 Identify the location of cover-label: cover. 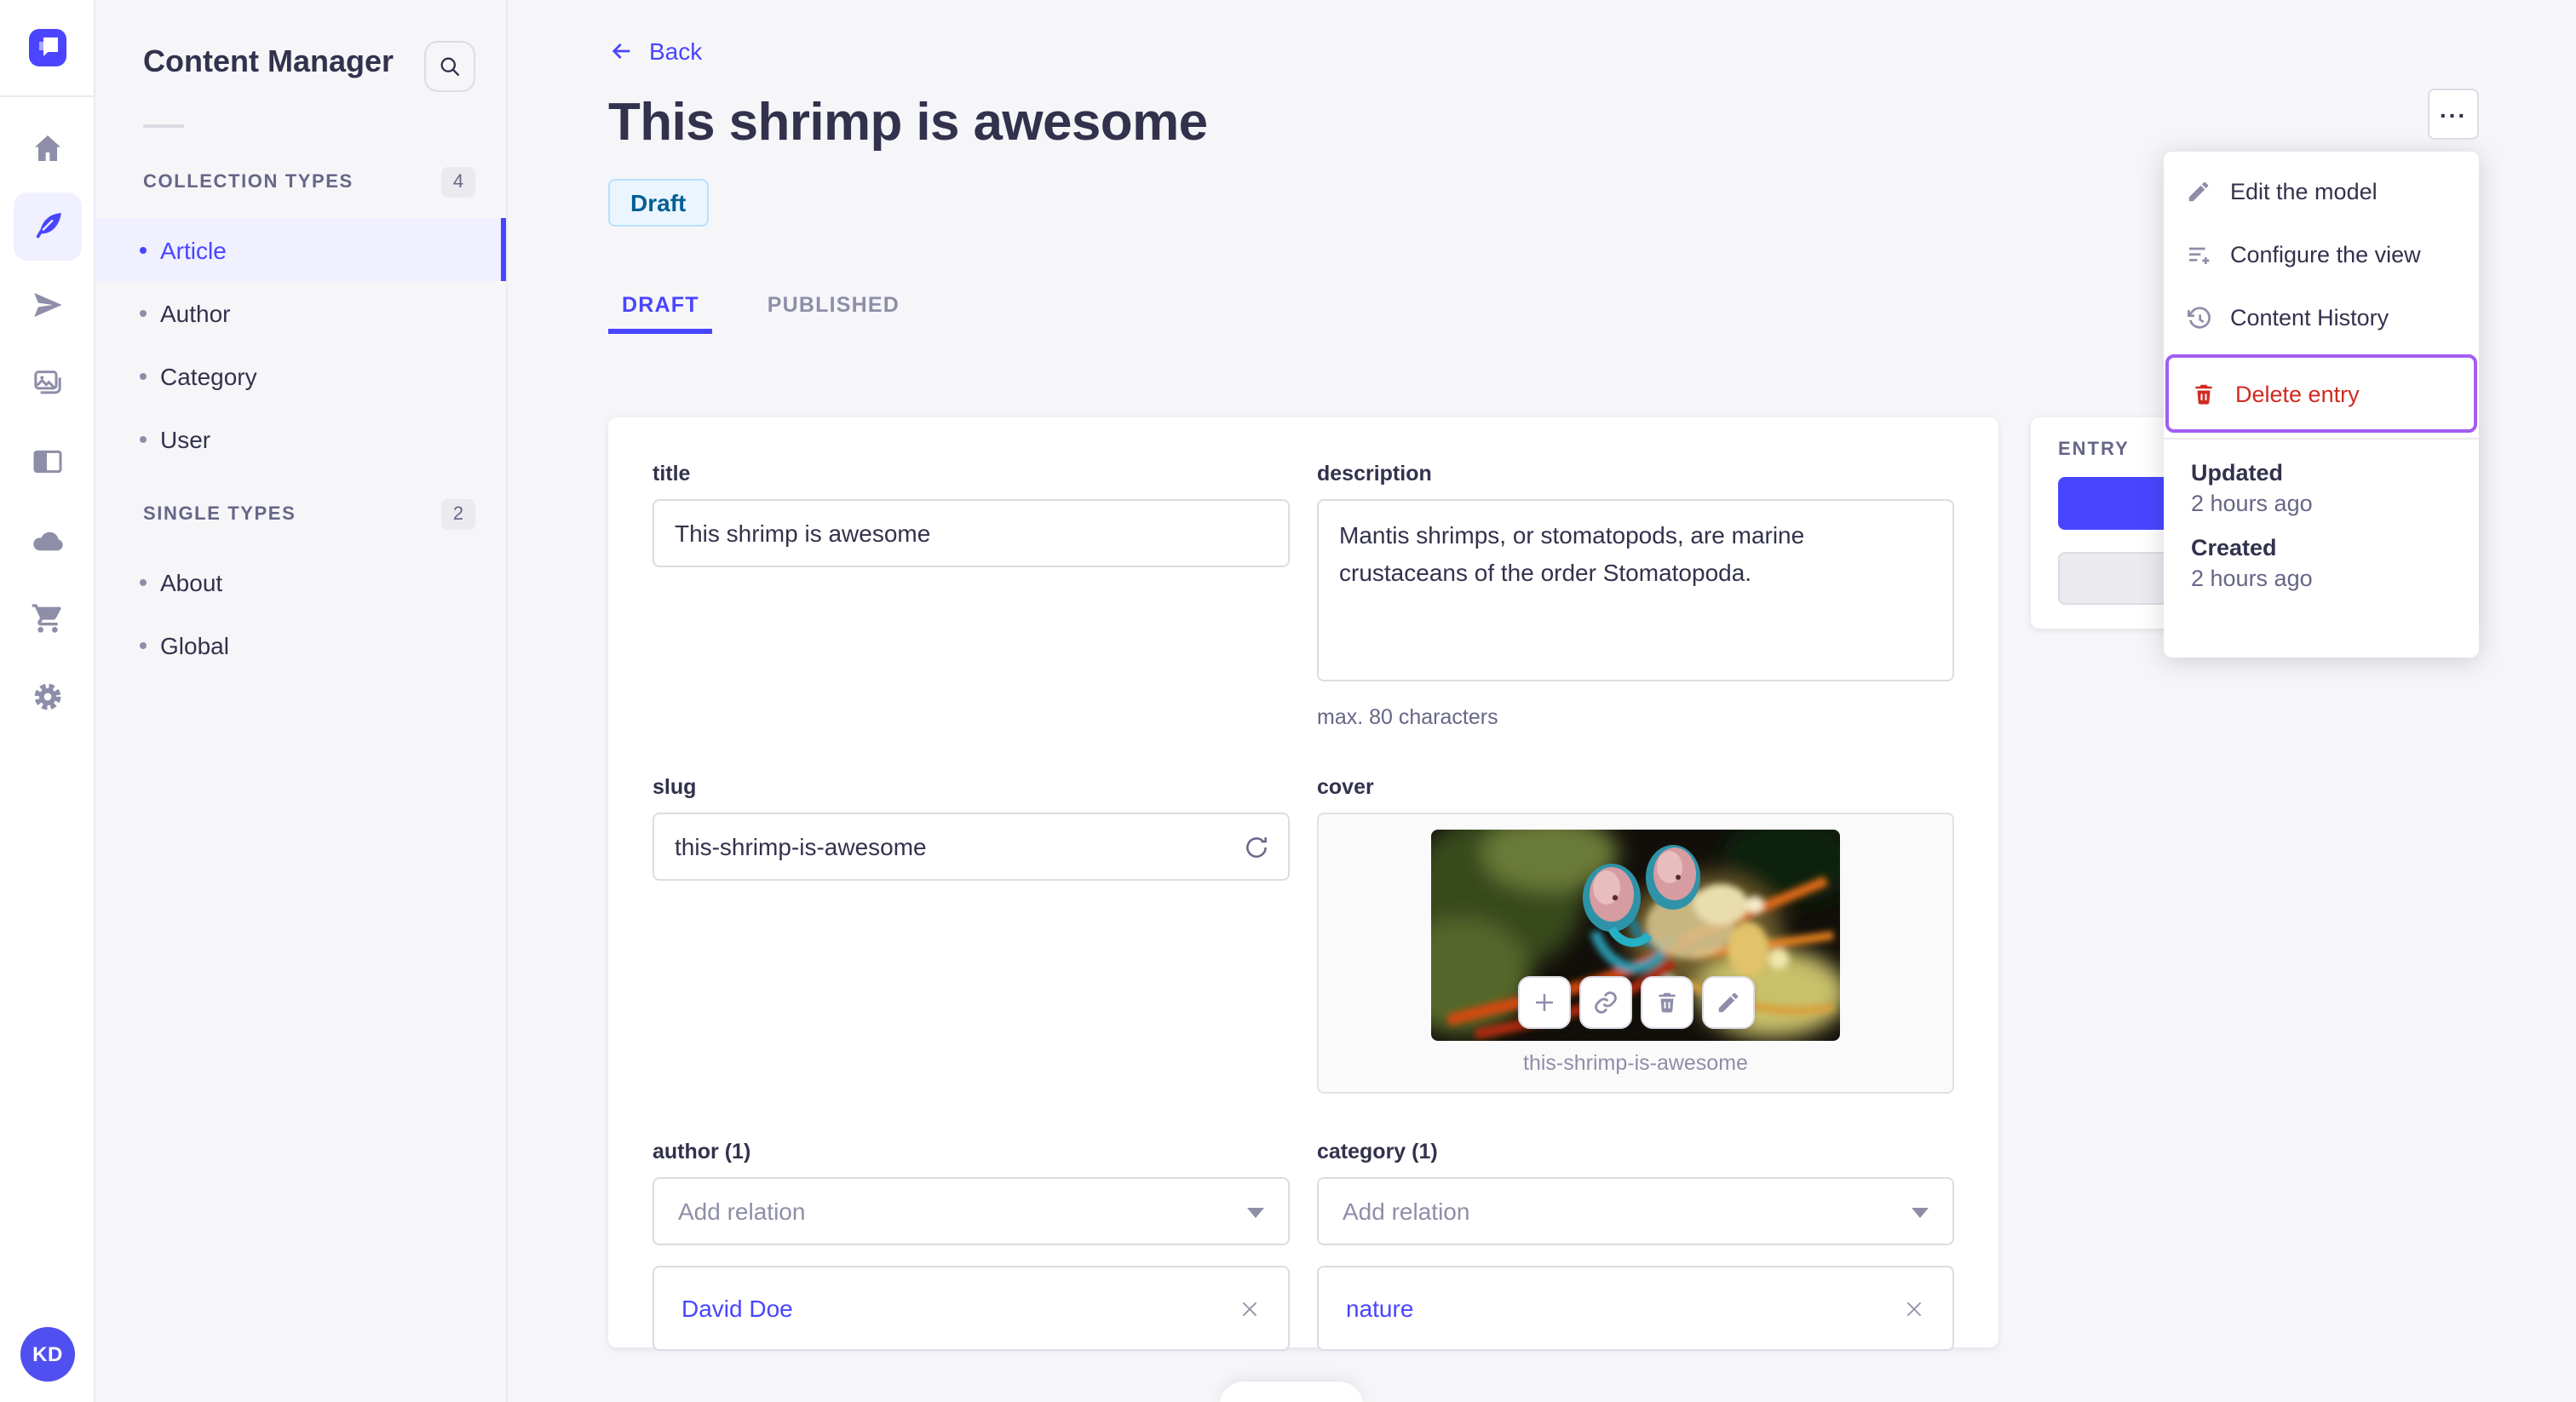
(1346, 787).